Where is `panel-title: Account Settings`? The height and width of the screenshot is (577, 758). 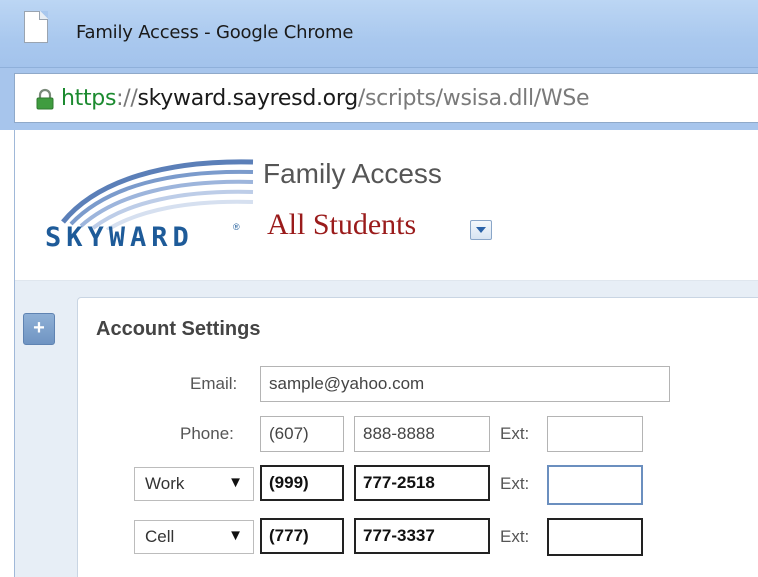
panel-title: Account Settings is located at coordinates (178, 329).